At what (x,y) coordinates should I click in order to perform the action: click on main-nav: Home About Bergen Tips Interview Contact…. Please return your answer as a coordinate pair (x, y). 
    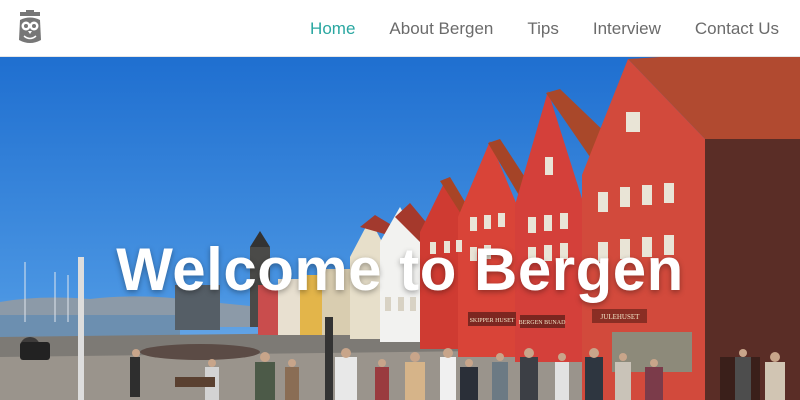
    Looking at the image, I should click on (544, 28).